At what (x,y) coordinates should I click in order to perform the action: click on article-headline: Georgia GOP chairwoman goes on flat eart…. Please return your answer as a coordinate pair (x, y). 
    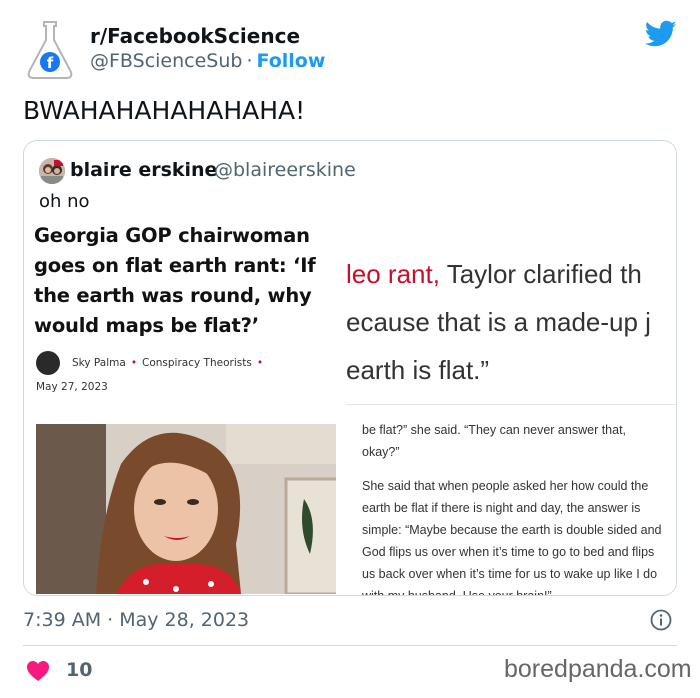
    Looking at the image, I should click on (175, 280).